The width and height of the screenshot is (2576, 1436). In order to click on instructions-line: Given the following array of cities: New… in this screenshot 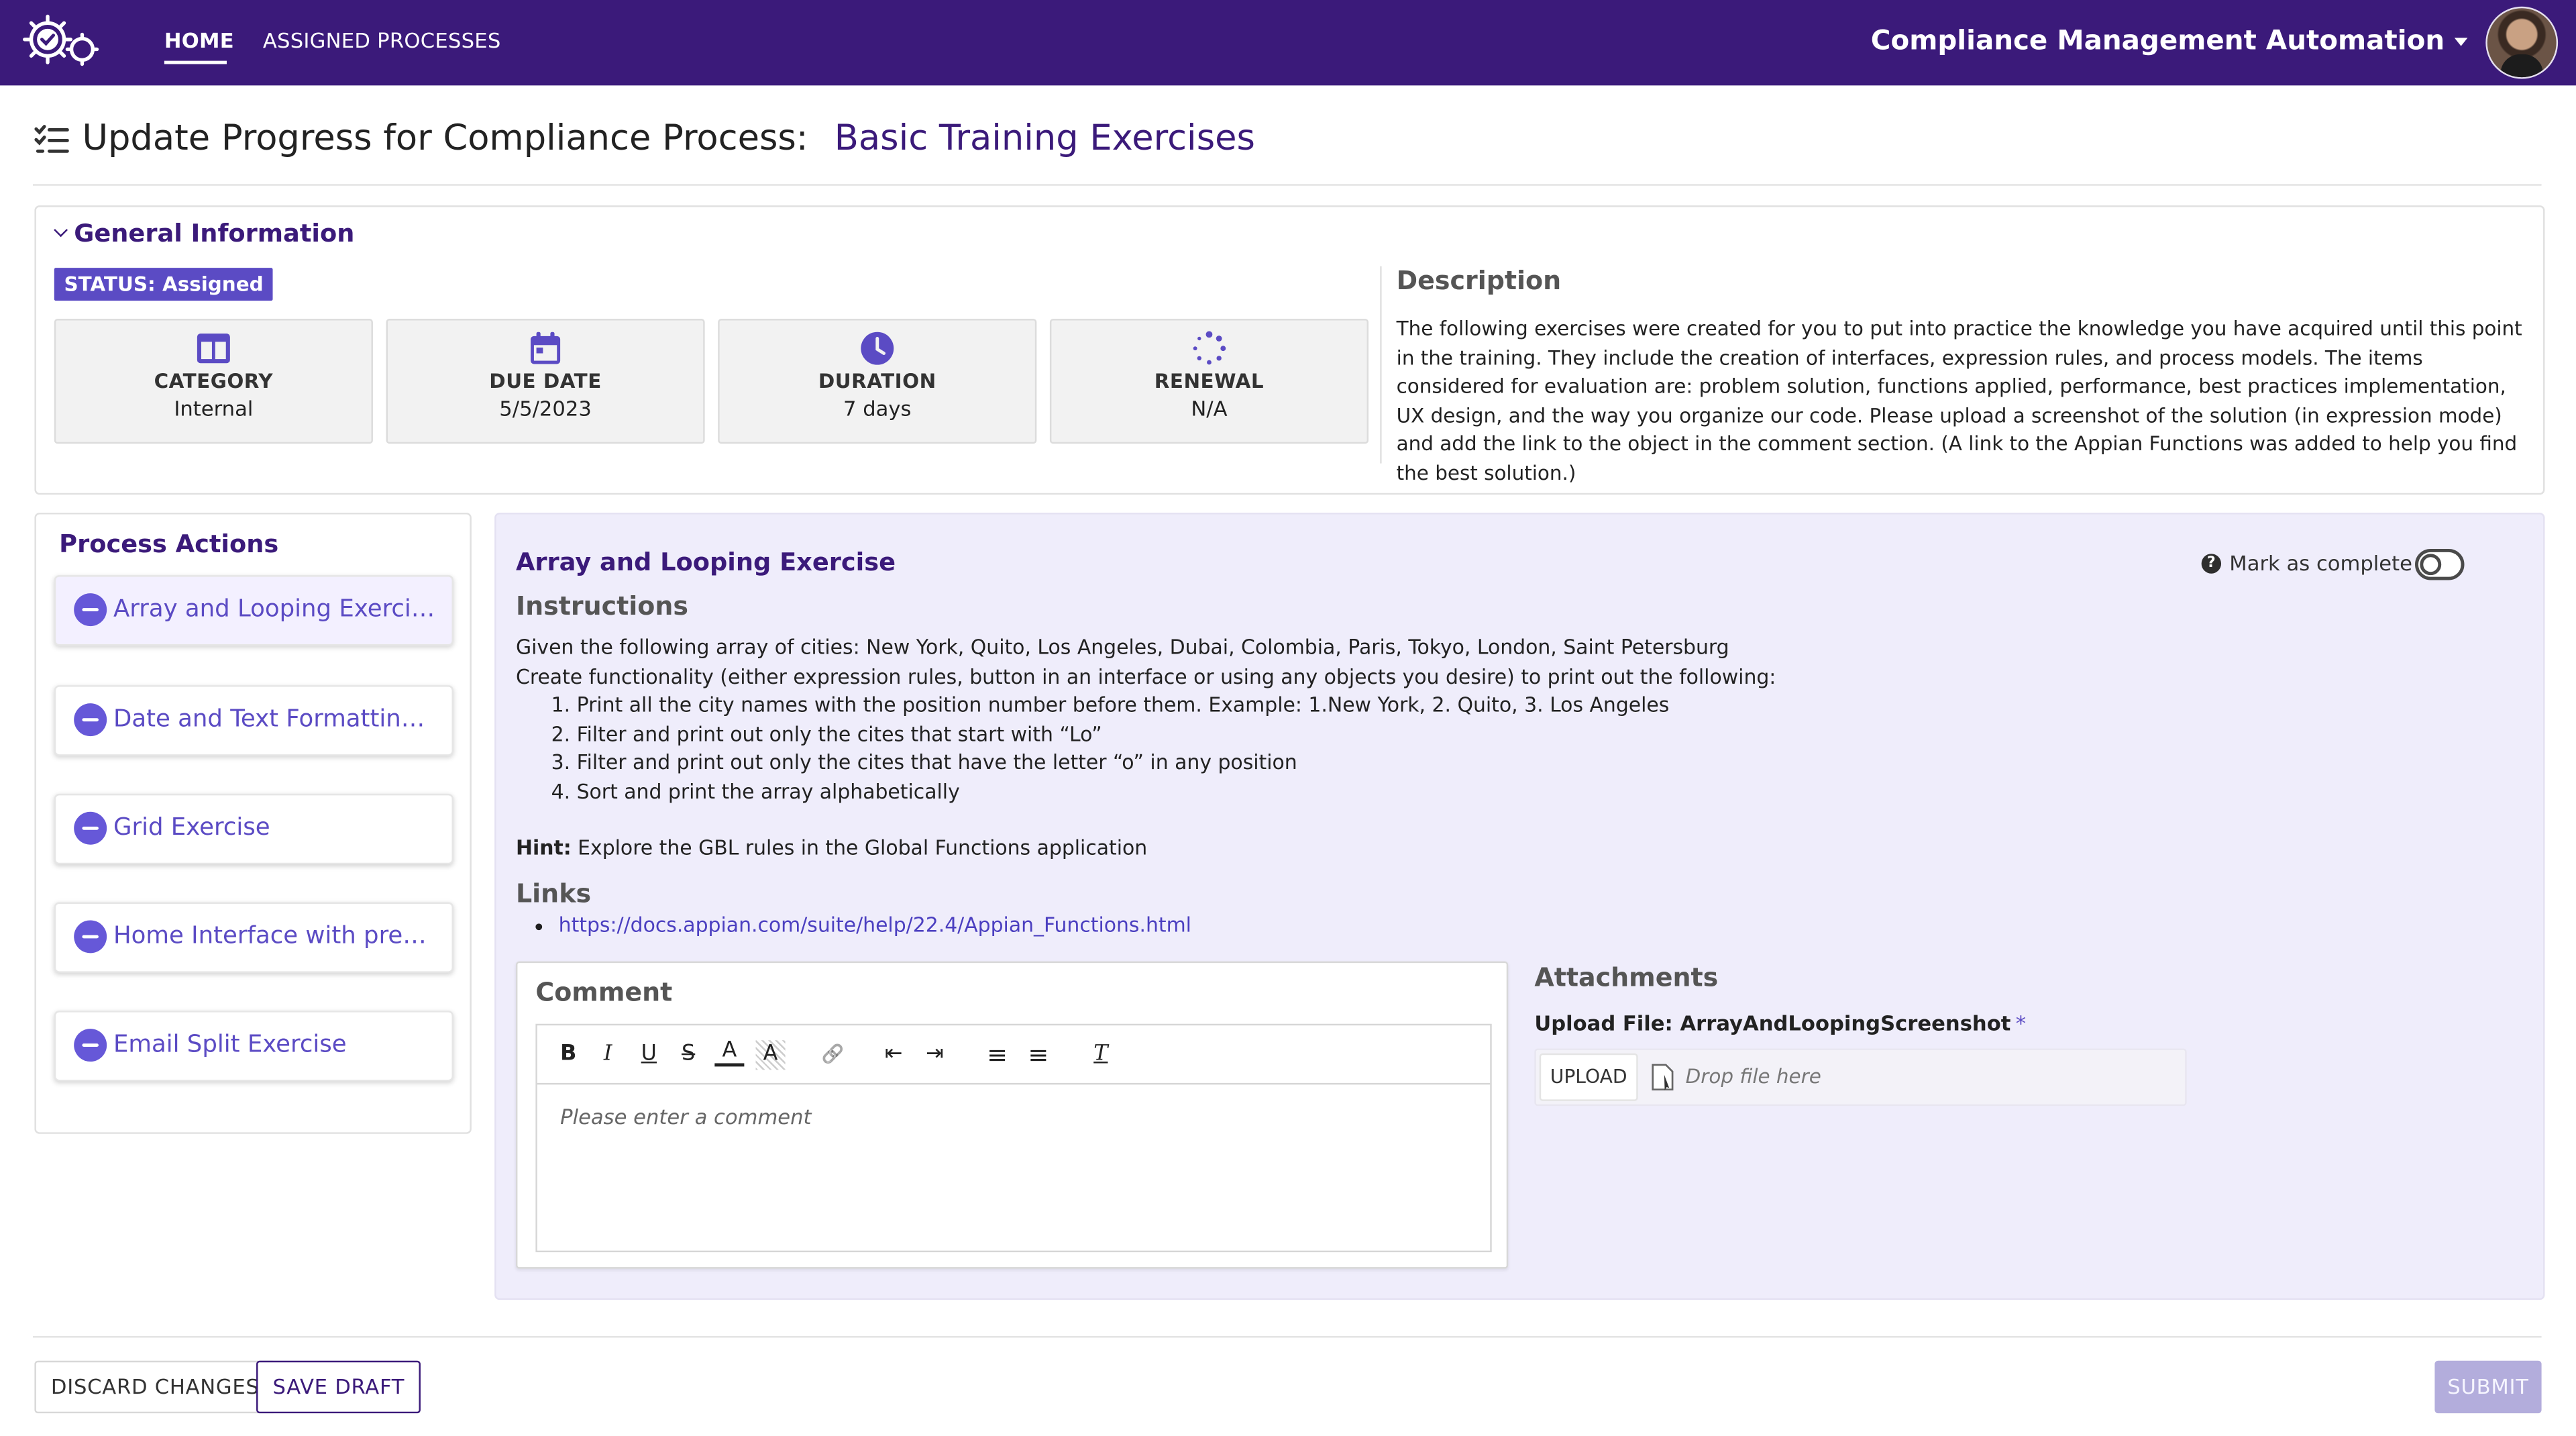, I will do `click(1122, 647)`.